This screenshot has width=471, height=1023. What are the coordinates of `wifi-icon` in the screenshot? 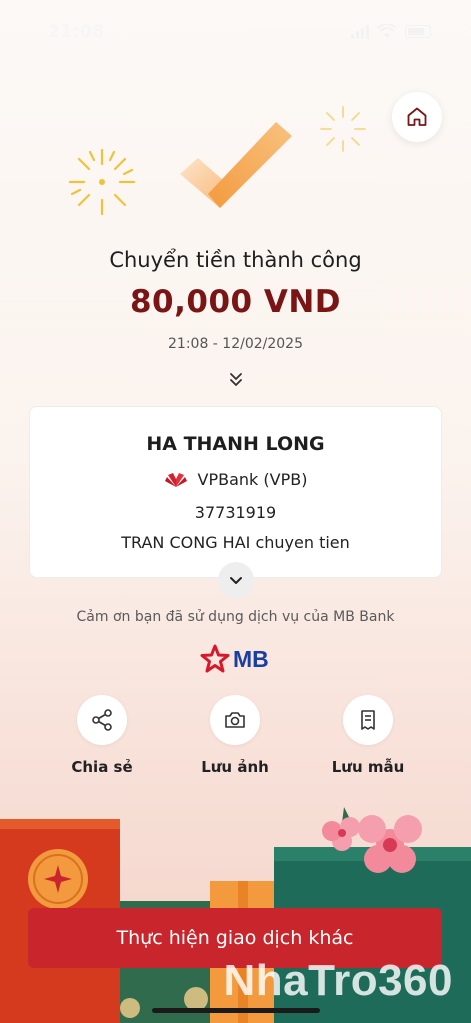 It's located at (387, 31).